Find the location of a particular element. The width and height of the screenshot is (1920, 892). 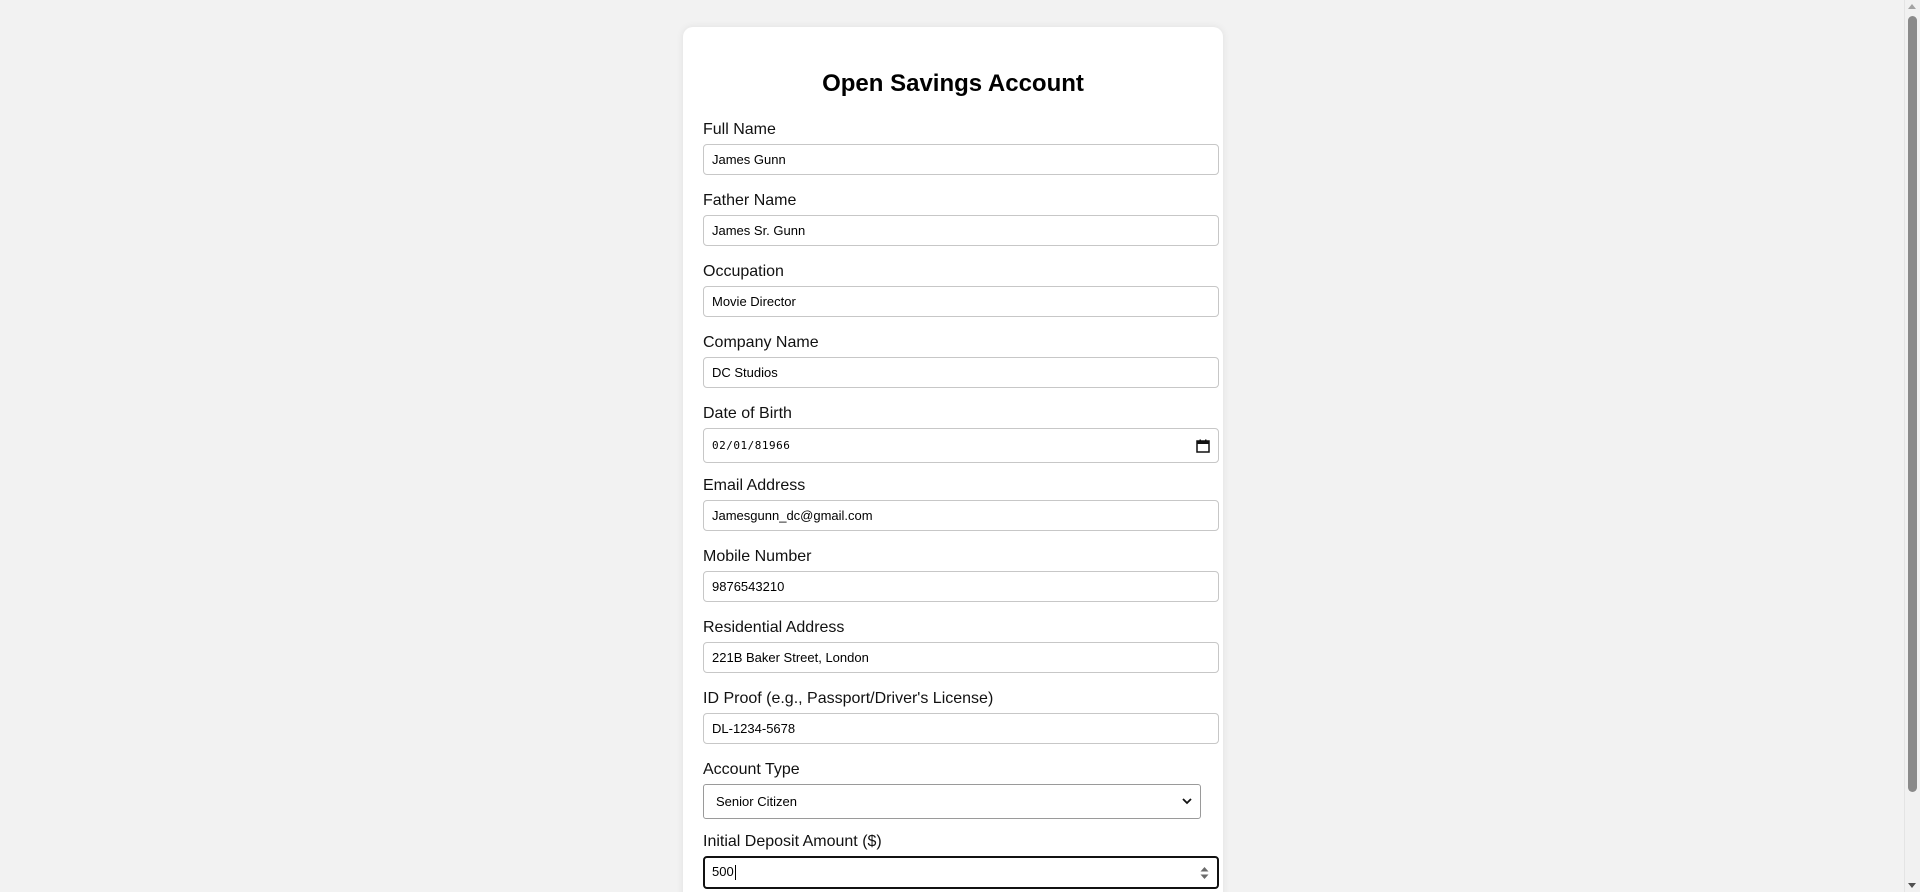

deposit-group: Initial Deposit Amount ($) 500 is located at coordinates (962, 860).